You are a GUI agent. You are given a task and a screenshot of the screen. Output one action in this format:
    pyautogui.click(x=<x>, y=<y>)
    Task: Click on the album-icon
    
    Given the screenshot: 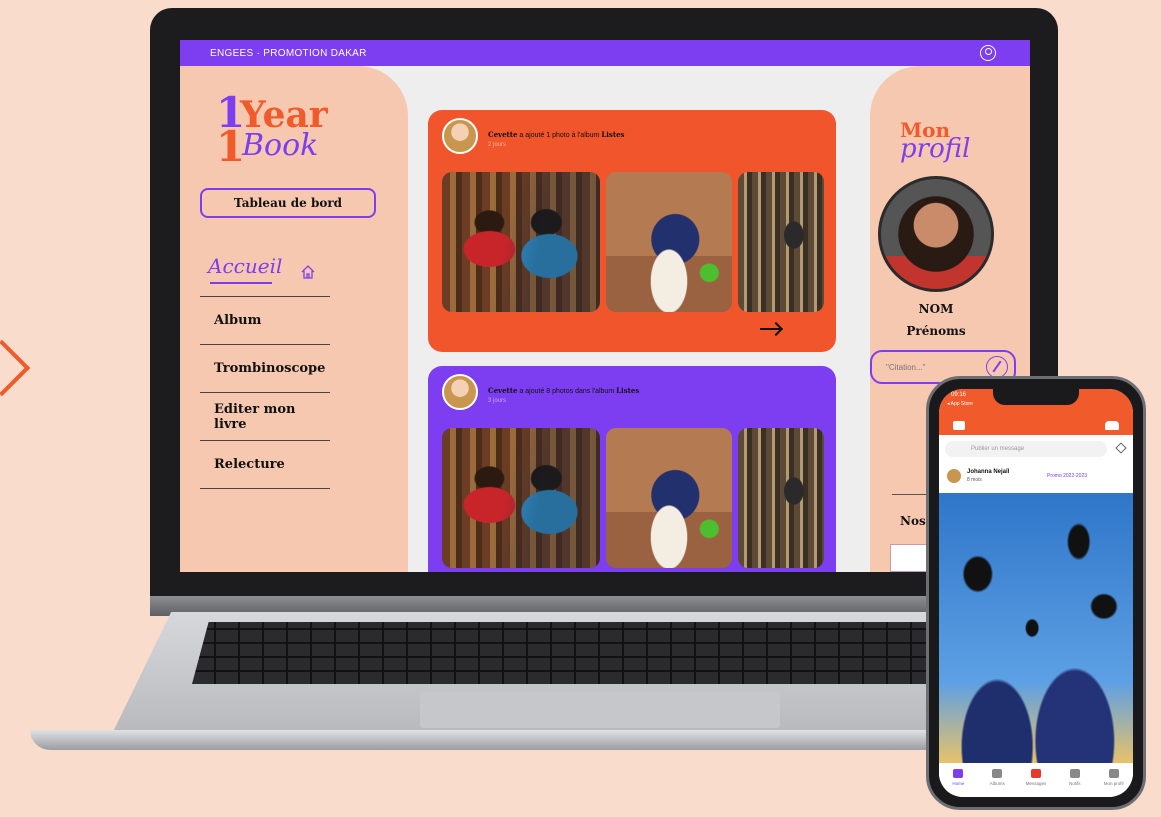 What is the action you would take?
    pyautogui.click(x=997, y=773)
    